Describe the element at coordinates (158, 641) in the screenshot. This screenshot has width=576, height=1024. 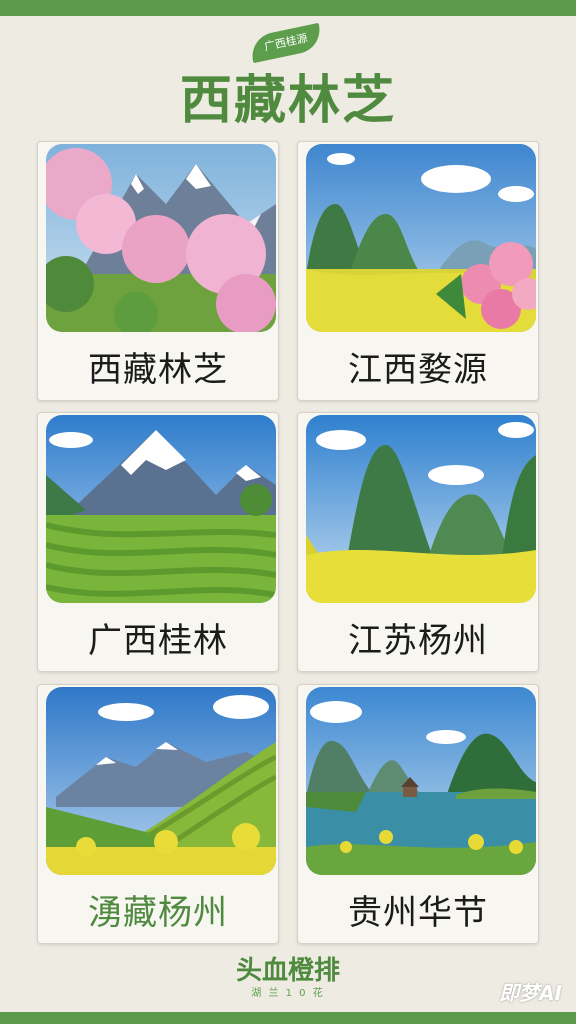
I see `card-label: 广西桂林` at that location.